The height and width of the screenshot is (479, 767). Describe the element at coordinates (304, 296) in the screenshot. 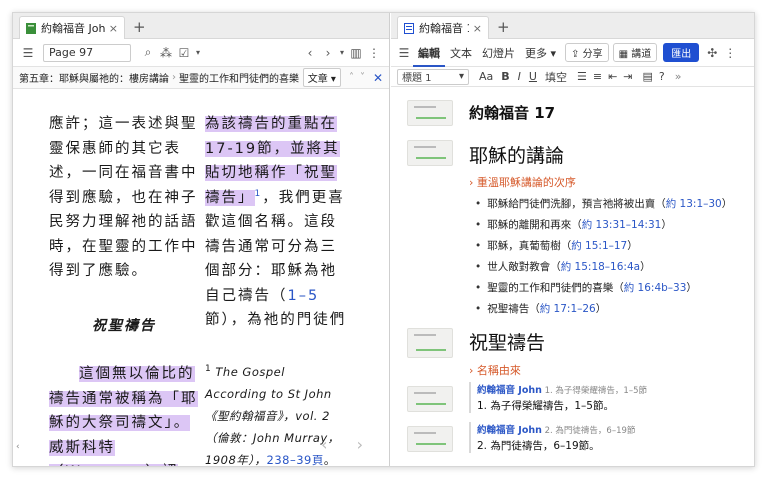

I see `scripture-link: 1–5` at that location.